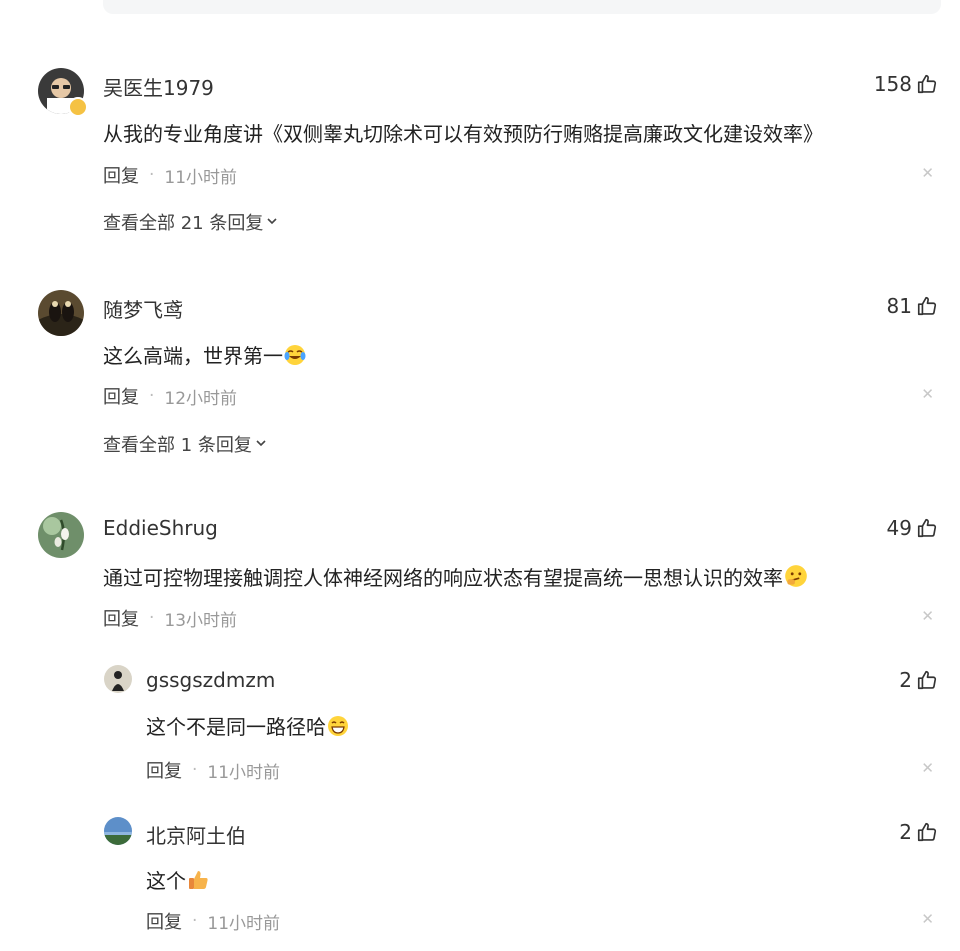 The image size is (960, 951). I want to click on comment-text: 从我的专业角度讲《双侧睾丸切除术可以有效预防行贿赂提高廉政文化建设效率》, so click(463, 134).